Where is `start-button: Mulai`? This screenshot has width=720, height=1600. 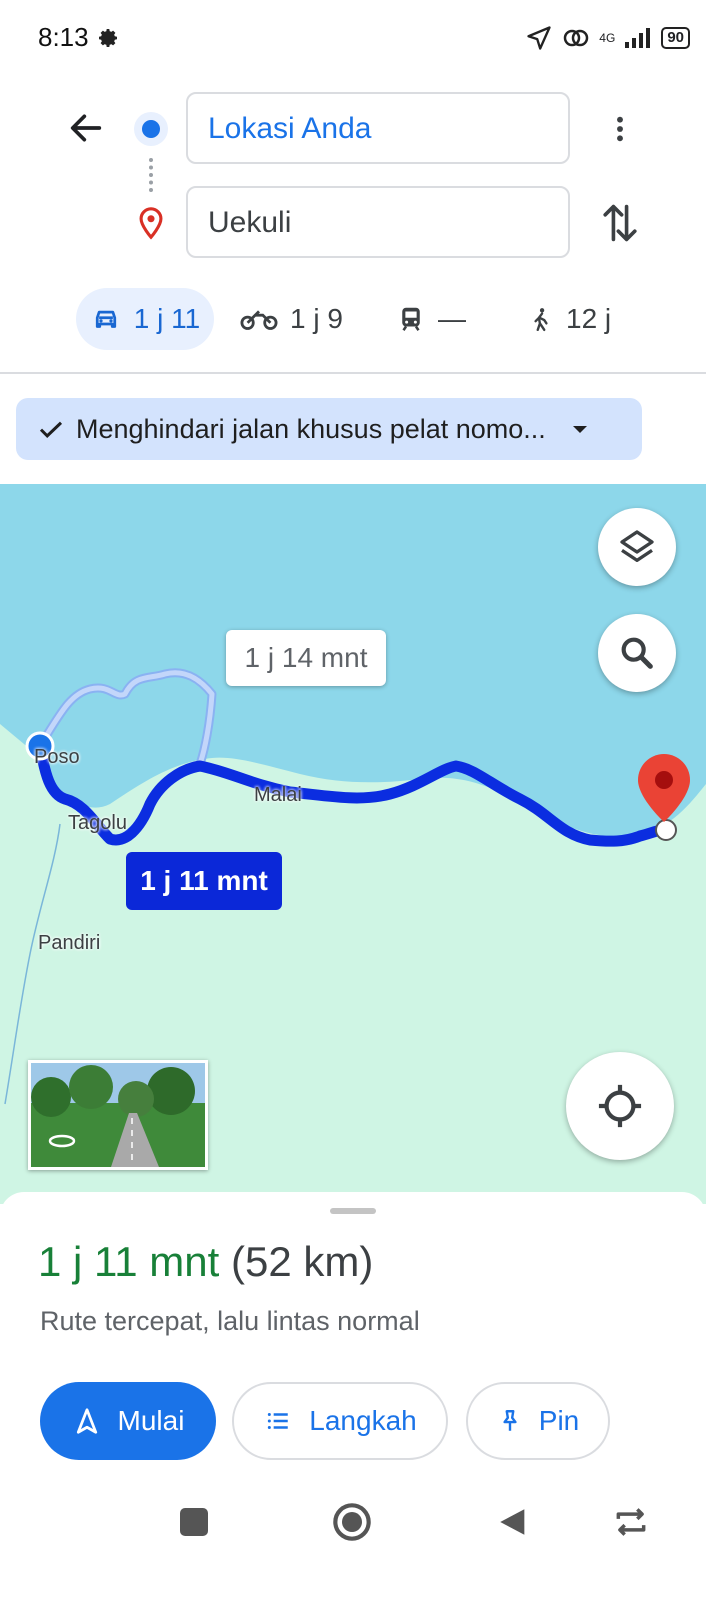 start-button: Mulai is located at coordinates (128, 1421).